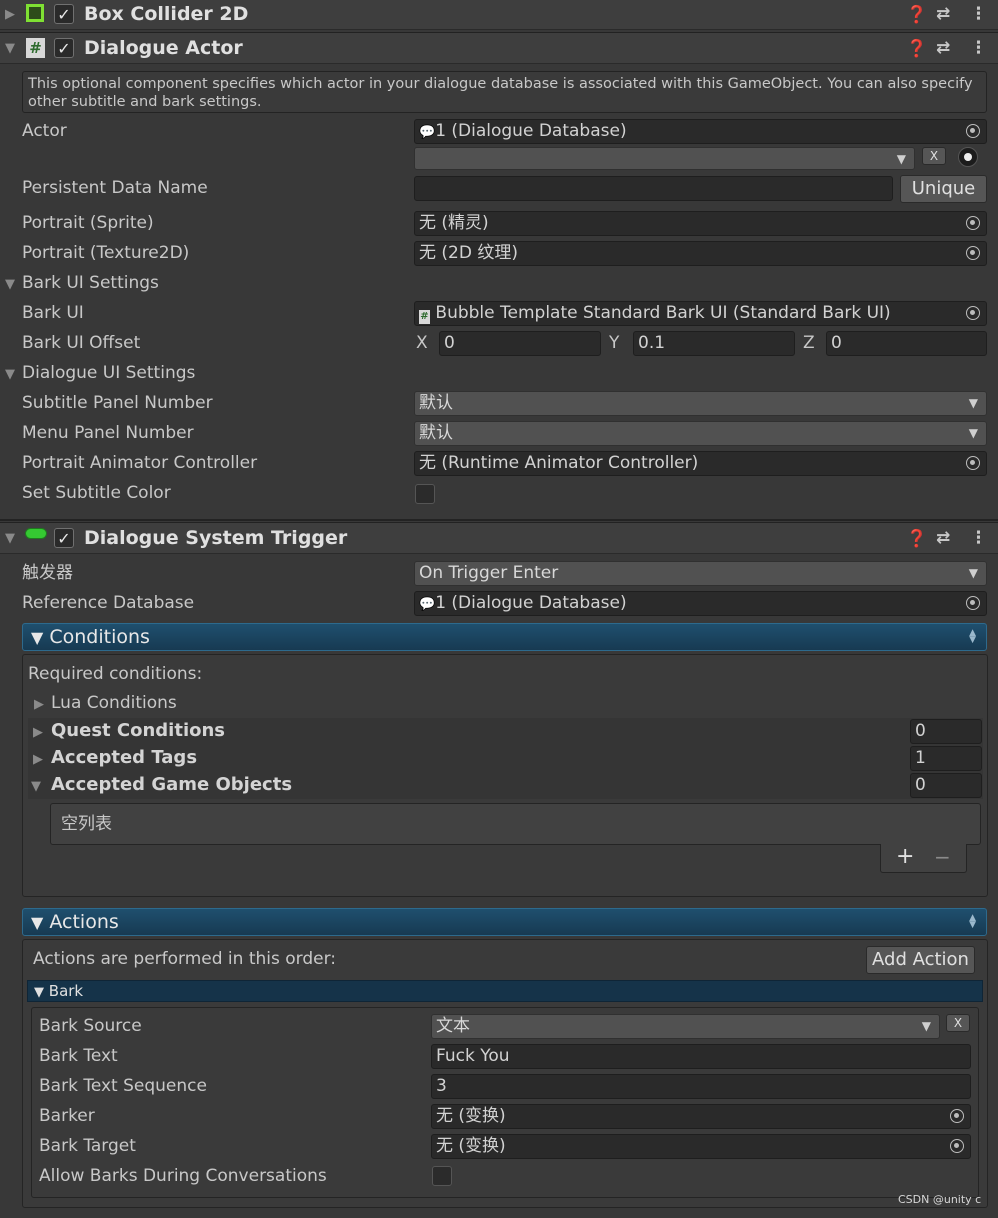 The width and height of the screenshot is (998, 1218). What do you see at coordinates (216, 538) in the screenshot?
I see `component-title: Dialogue System Trigger` at bounding box center [216, 538].